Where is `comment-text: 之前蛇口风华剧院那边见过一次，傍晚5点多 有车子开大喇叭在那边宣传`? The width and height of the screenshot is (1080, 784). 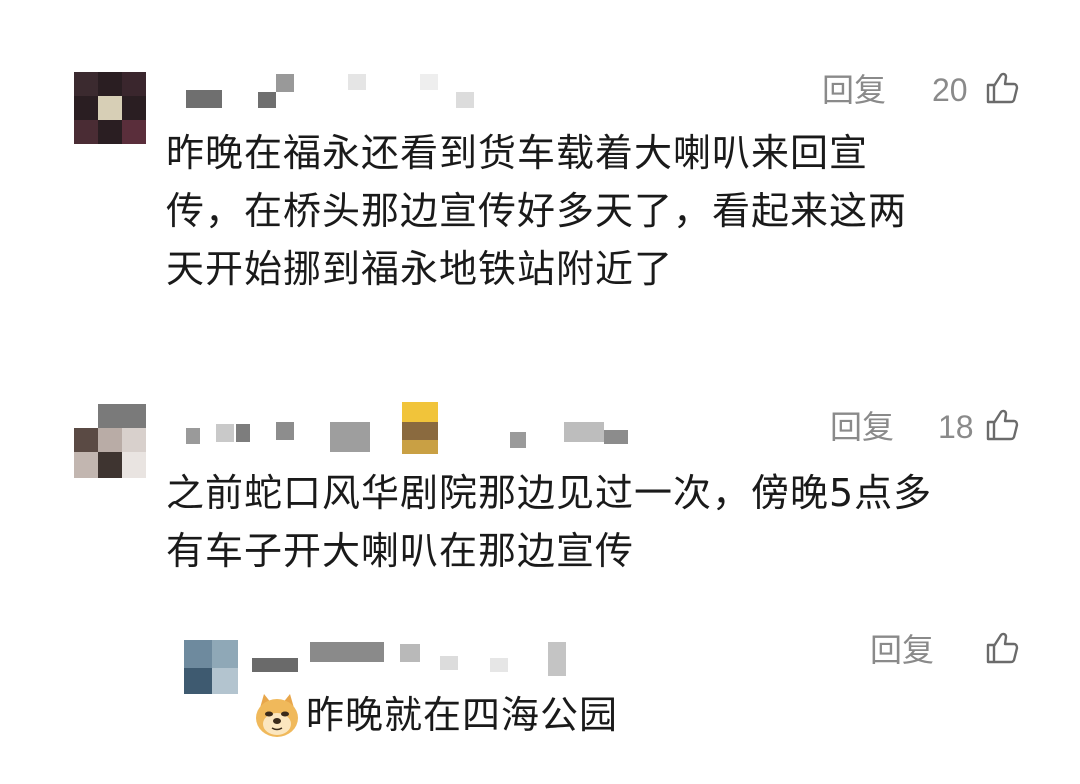 comment-text: 之前蛇口风华剧院那边见过一次，傍晚5点多 有车子开大喇叭在那边宣传 is located at coordinates (549, 522).